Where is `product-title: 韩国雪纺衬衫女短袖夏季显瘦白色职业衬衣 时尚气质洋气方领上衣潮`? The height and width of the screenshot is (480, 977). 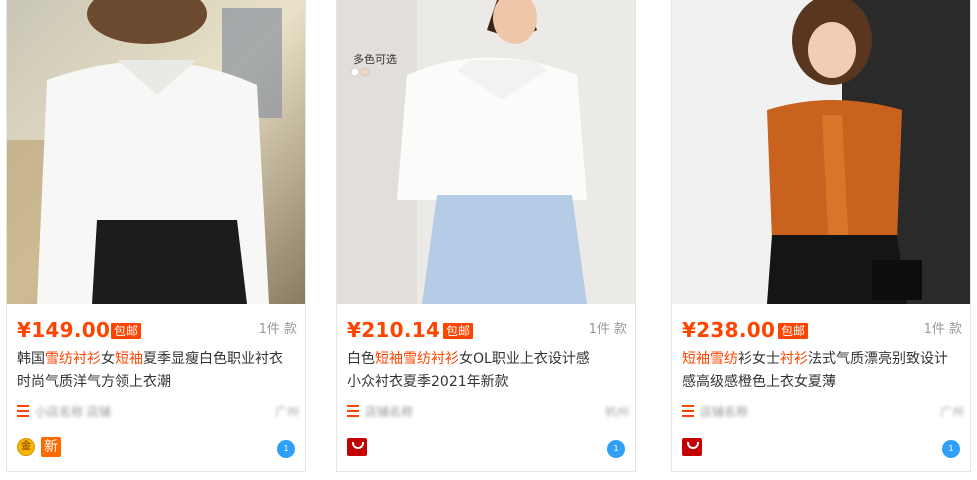
product-title: 韩国雪纺衬衫女短袖夏季显瘦白色职业衬衣 时尚气质洋气方领上衣潮 is located at coordinates (158, 371).